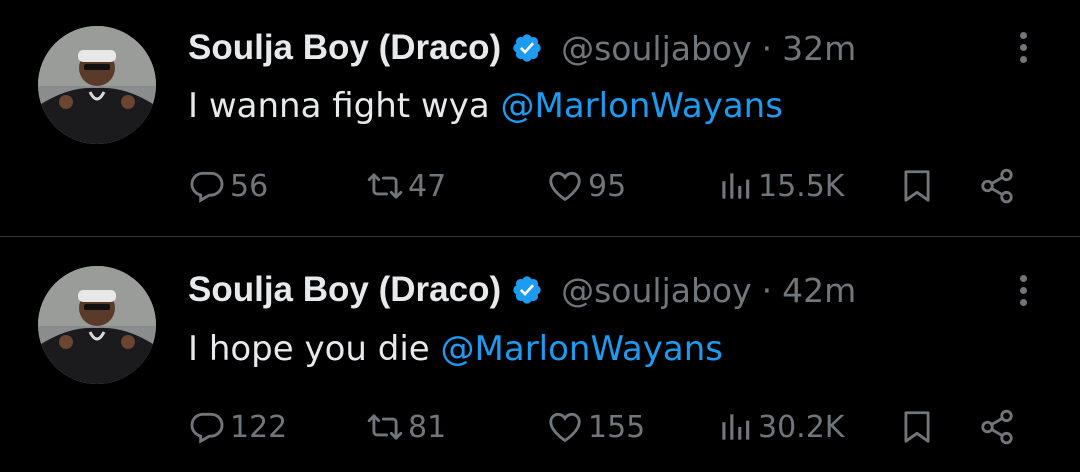 The height and width of the screenshot is (472, 1080). What do you see at coordinates (819, 48) in the screenshot?
I see `timestamp: 32m` at bounding box center [819, 48].